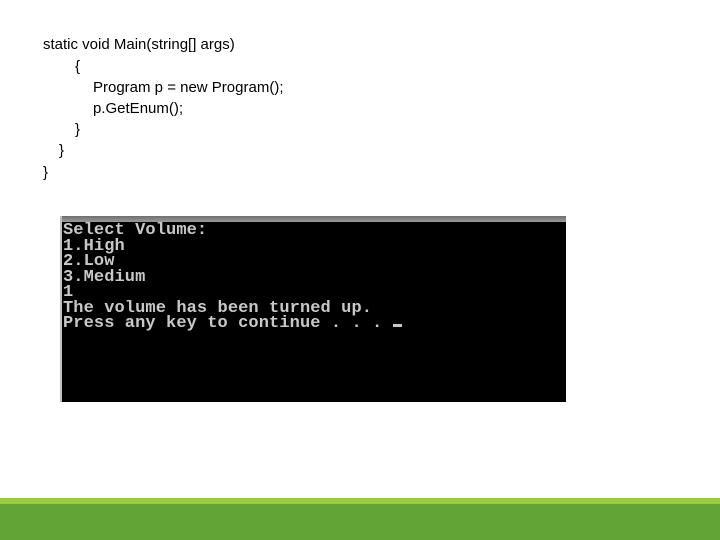 The image size is (720, 540). Describe the element at coordinates (188, 87) in the screenshot. I see `code-line: Program p = new Program();` at that location.